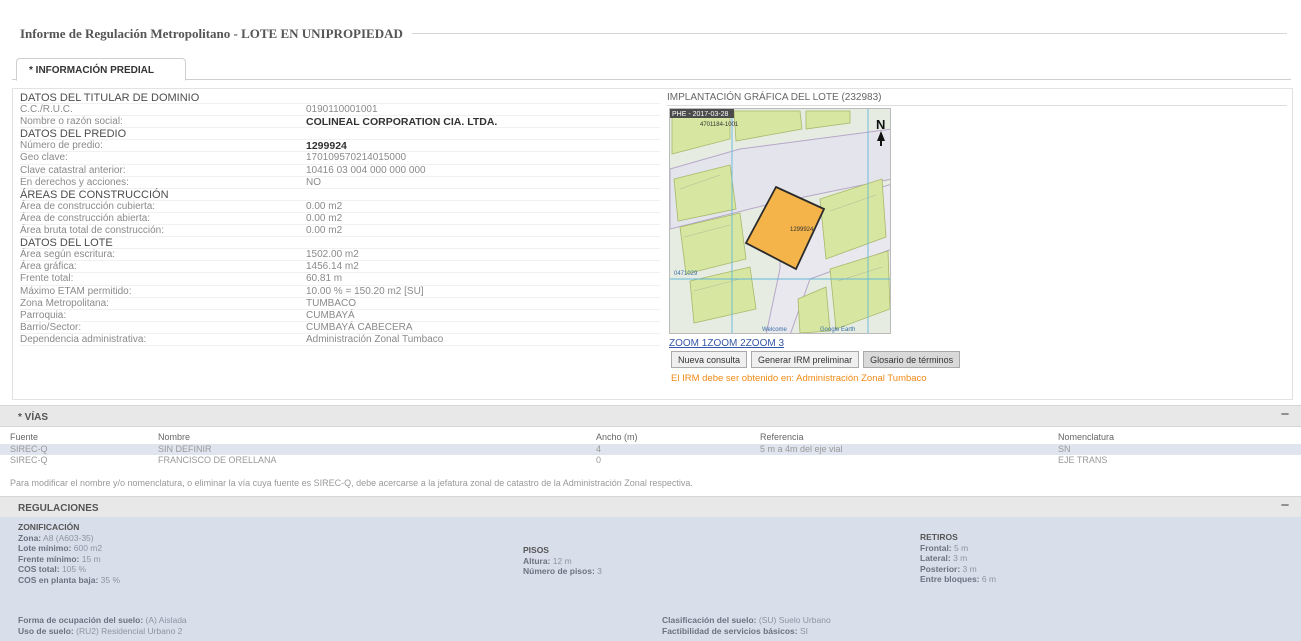  I want to click on regulation-value: A8 (A603-35), so click(68, 537).